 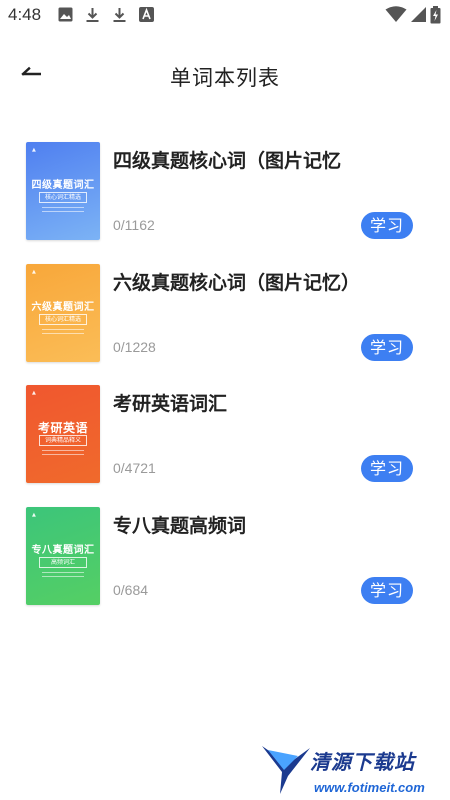 I want to click on book-cover: ▲ 六级真题词汇 核心词汇精选, so click(x=63, y=312).